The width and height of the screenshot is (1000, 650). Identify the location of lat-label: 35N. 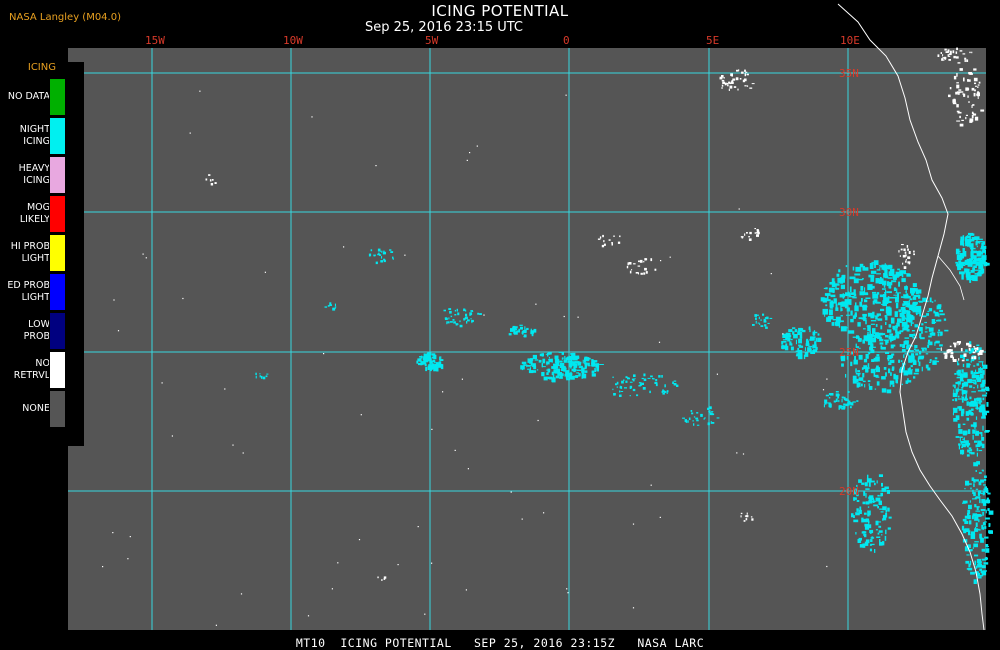
(849, 73).